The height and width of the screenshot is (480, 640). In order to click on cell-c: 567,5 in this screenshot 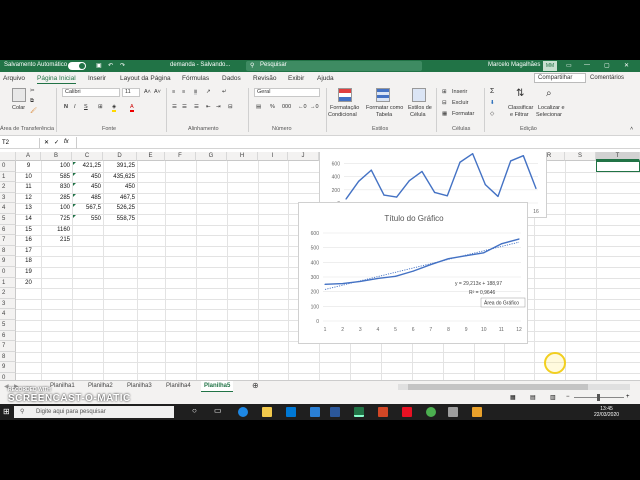, I will do `click(87, 208)`.